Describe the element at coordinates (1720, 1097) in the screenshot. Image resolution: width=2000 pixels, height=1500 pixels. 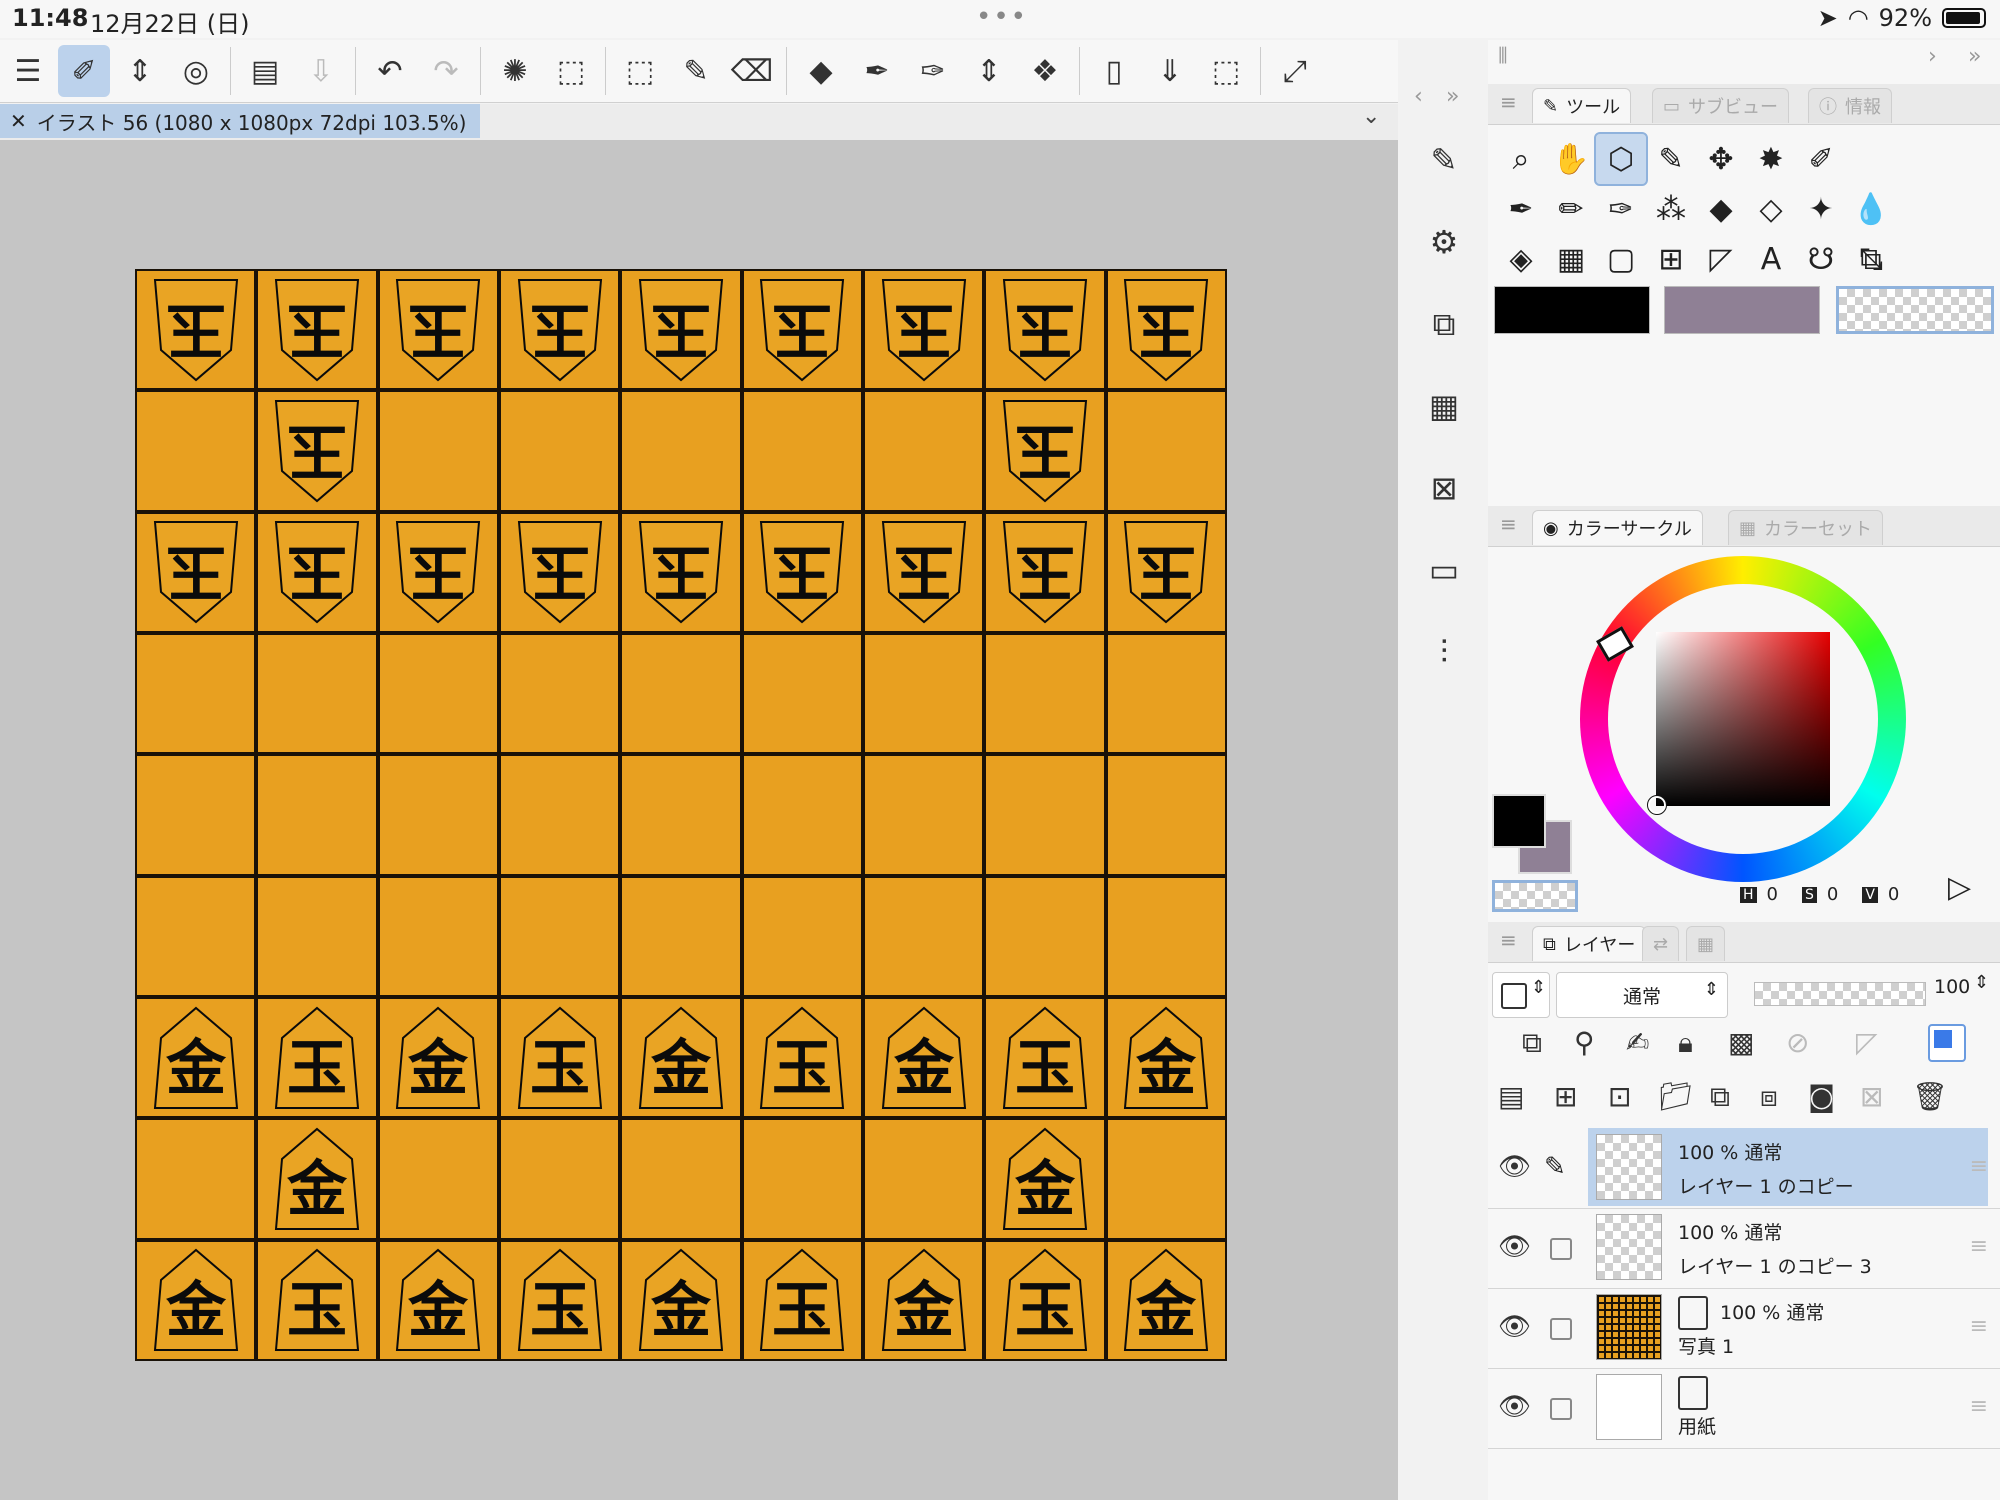
I see `transfer-down-icon: ⧉` at that location.